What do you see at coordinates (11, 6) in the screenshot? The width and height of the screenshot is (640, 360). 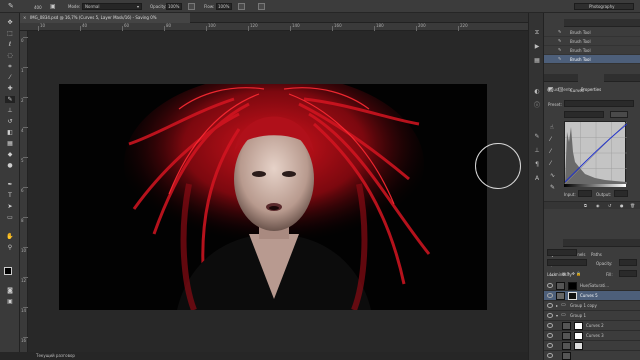 I see `brush-preset-icon: ✎` at bounding box center [11, 6].